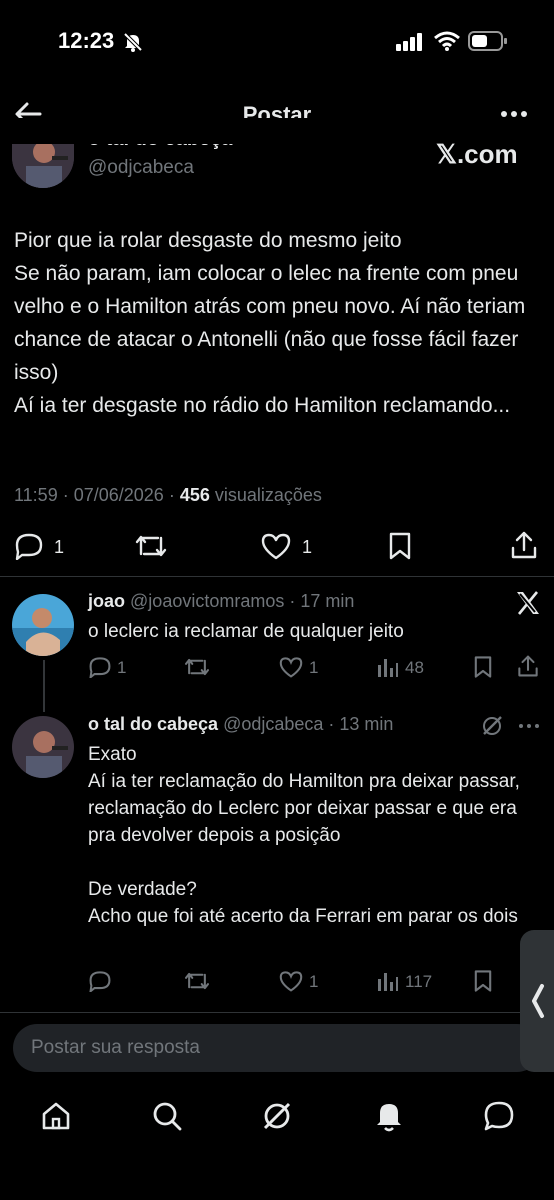 The image size is (554, 1200). I want to click on notifications-bell-icon, so click(389, 1116).